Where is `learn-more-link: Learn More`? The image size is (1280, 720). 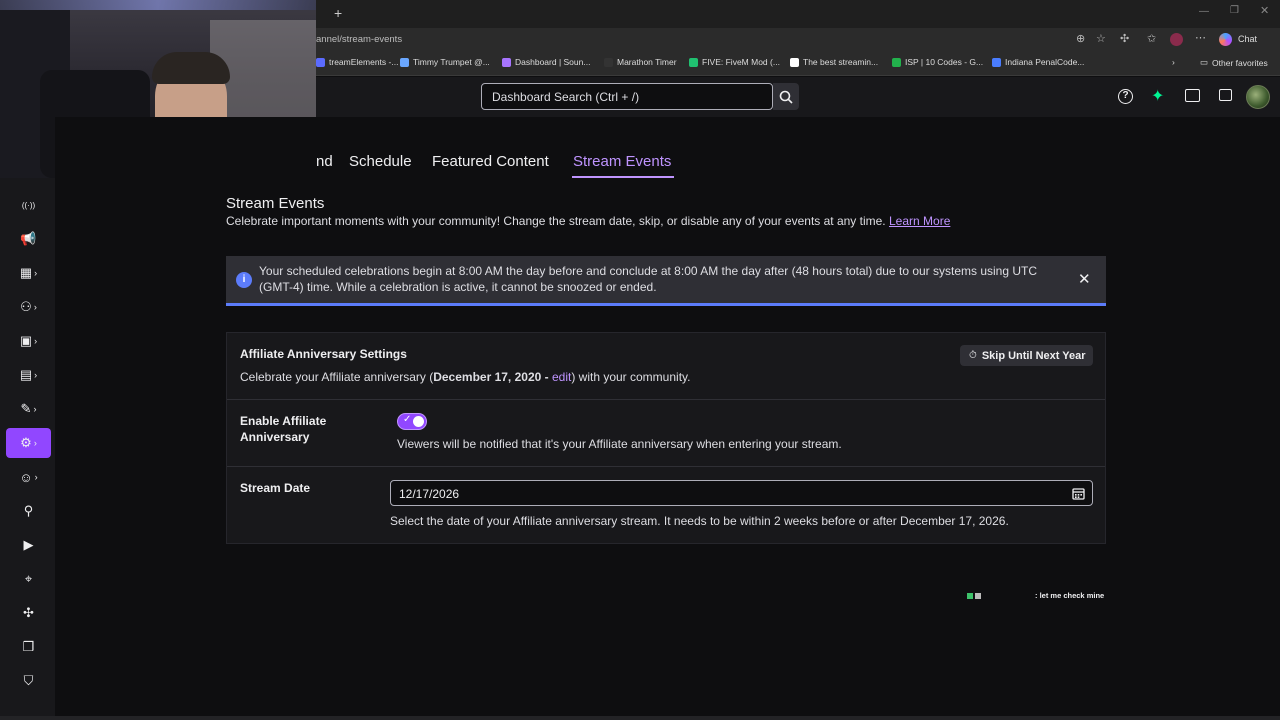 learn-more-link: Learn More is located at coordinates (919, 221).